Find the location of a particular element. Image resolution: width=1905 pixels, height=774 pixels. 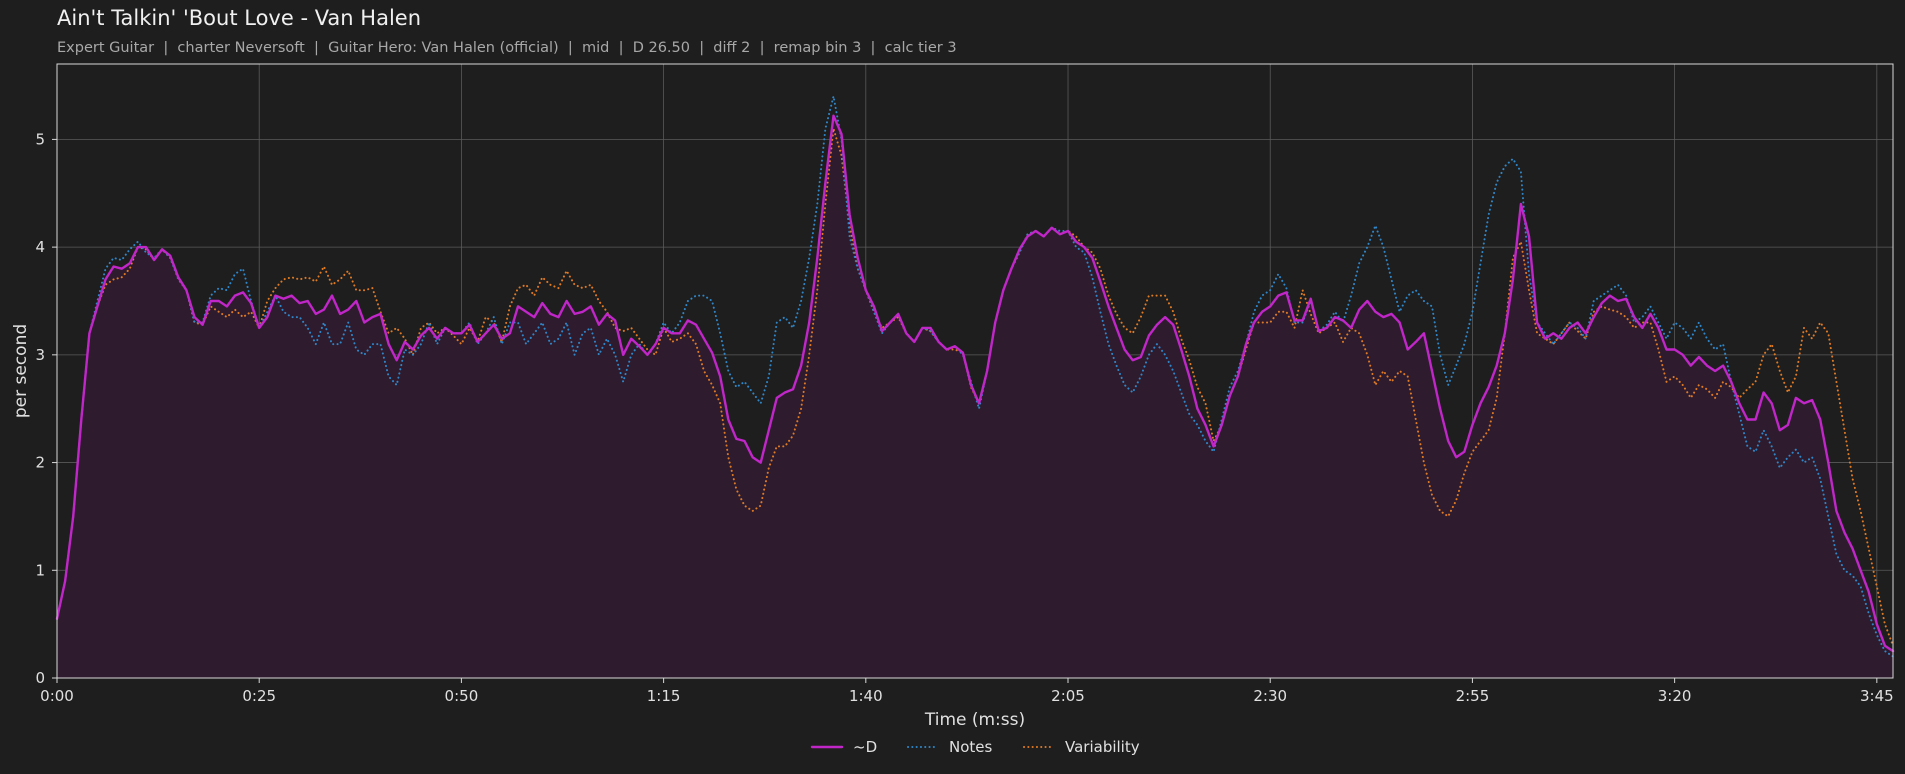

legend-label-notes: Notes is located at coordinates (971, 747).